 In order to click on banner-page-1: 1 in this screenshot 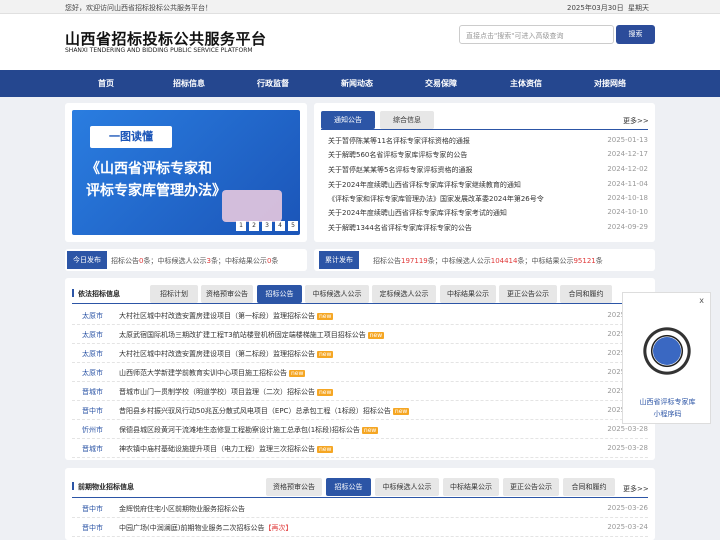, I will do `click(241, 226)`.